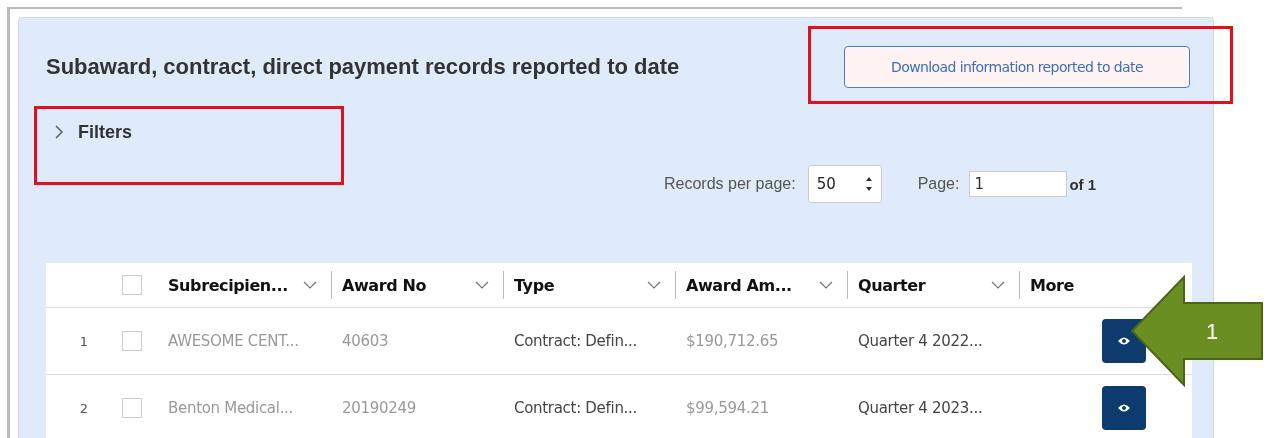  I want to click on page-total: of 1, so click(1083, 184).